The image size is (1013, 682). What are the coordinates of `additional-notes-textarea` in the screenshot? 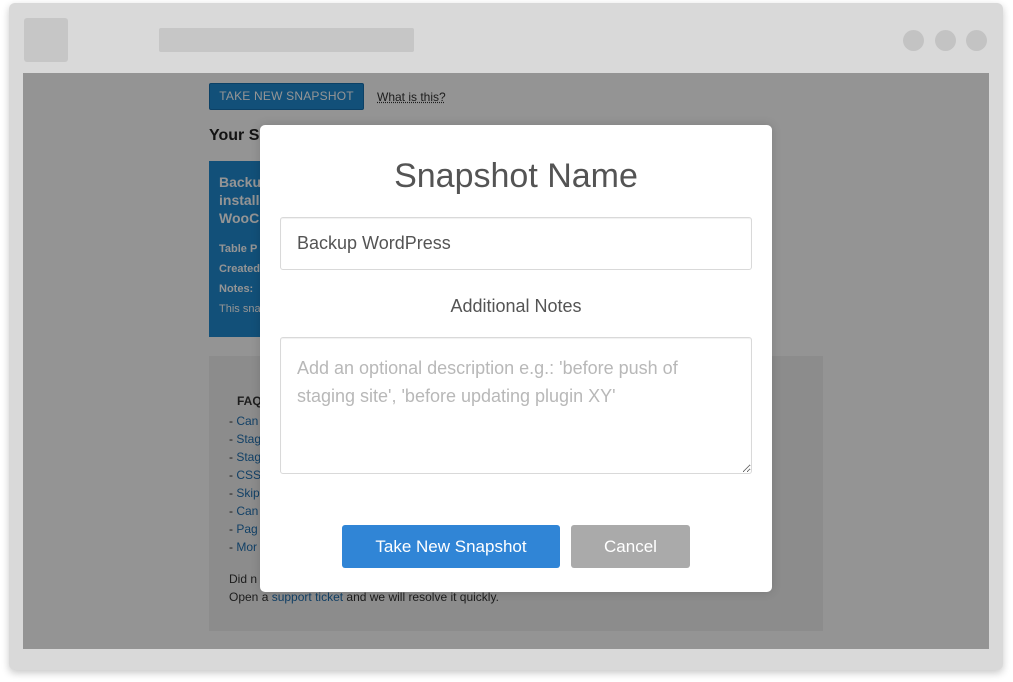 It's located at (516, 405).